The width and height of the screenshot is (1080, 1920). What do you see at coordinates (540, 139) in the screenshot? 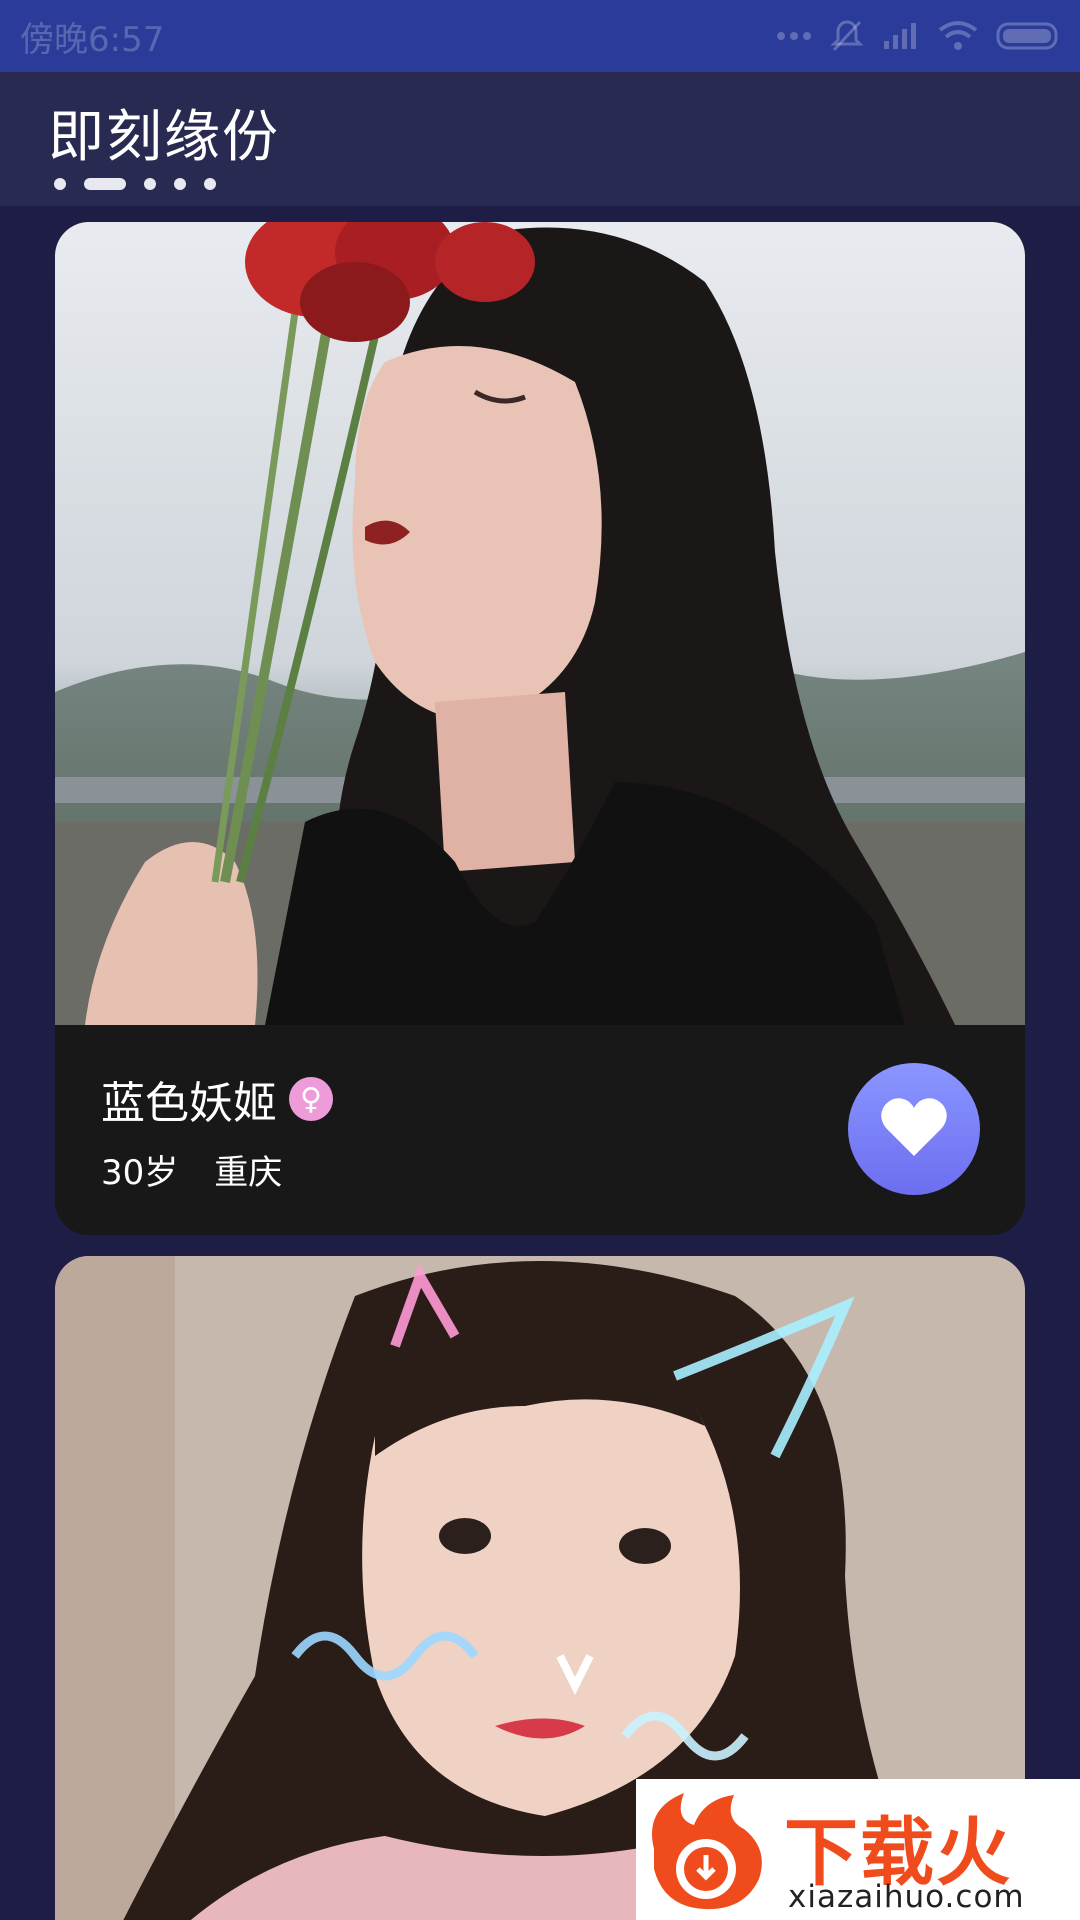
I see `app-header: 即刻缘份` at bounding box center [540, 139].